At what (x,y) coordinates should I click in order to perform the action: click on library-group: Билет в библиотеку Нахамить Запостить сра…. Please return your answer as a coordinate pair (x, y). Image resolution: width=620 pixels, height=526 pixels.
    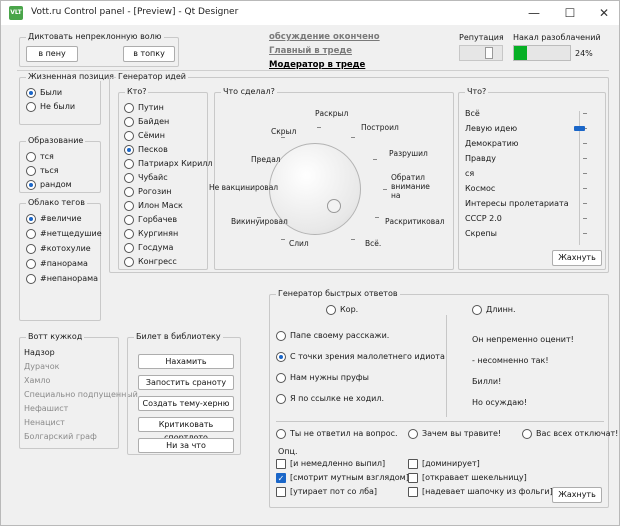
    Looking at the image, I should click on (184, 393).